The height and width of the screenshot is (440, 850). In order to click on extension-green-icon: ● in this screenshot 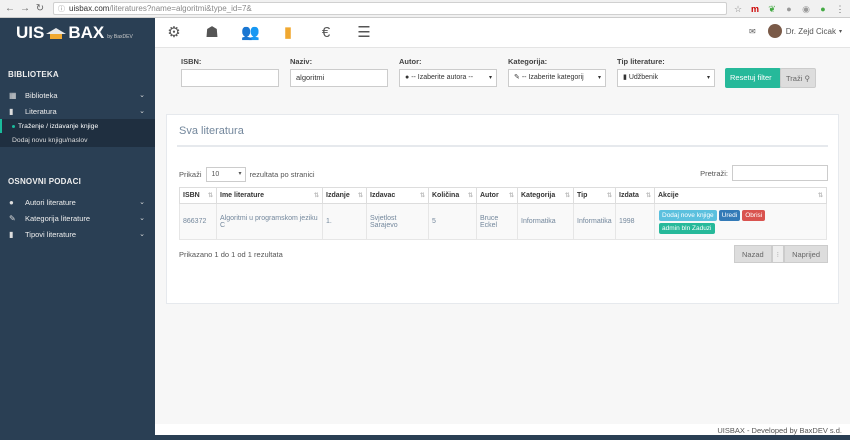, I will do `click(823, 9)`.